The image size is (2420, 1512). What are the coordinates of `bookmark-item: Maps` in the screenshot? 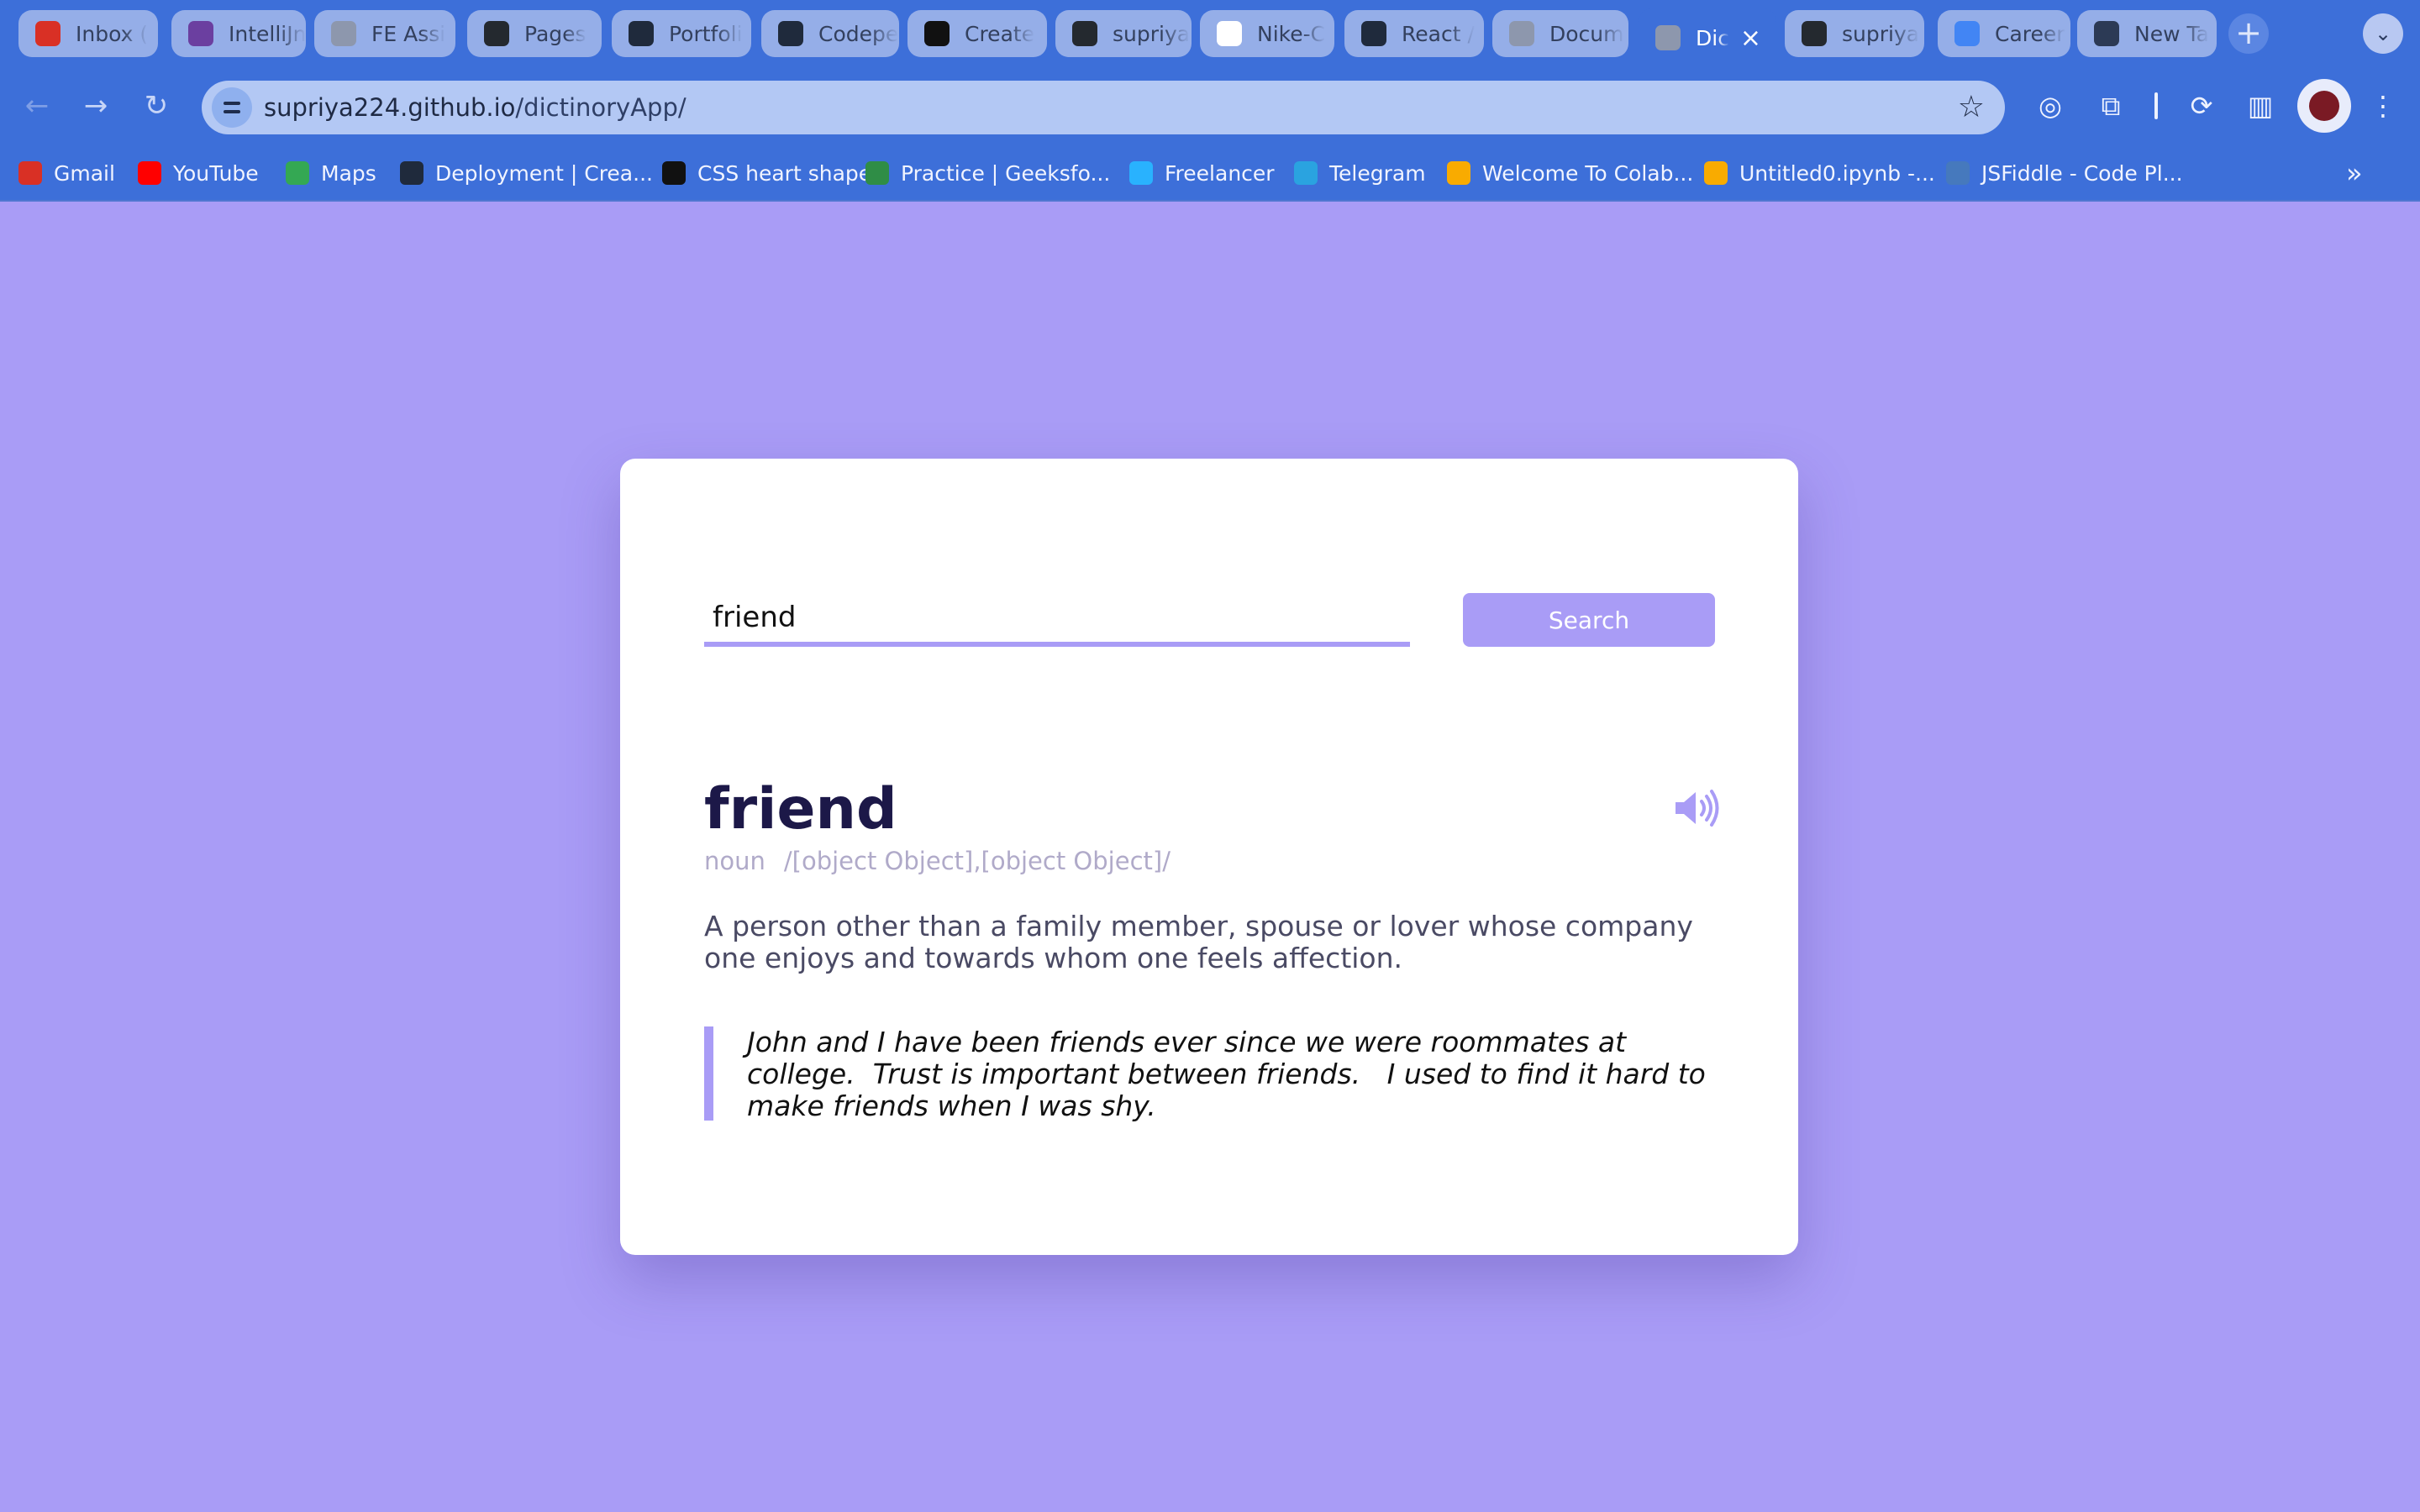 It's located at (331, 173).